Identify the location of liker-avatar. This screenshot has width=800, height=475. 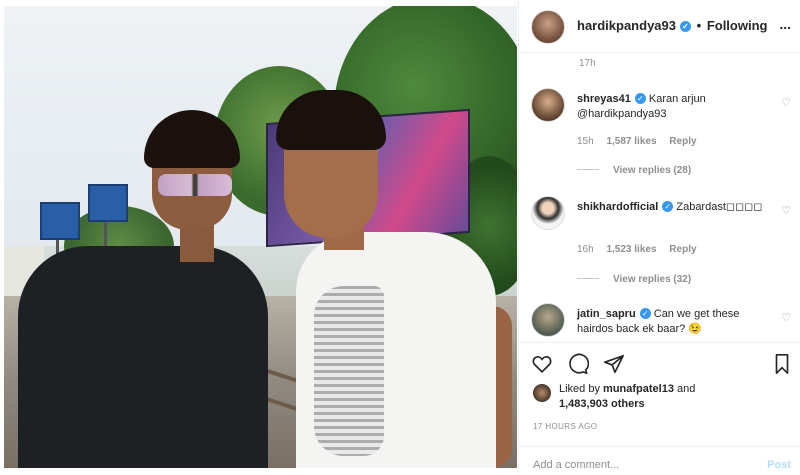
(542, 393).